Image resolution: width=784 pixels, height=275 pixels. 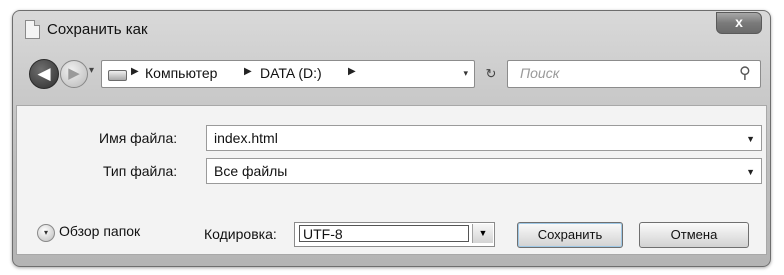 I want to click on drive-icon, so click(x=117, y=75).